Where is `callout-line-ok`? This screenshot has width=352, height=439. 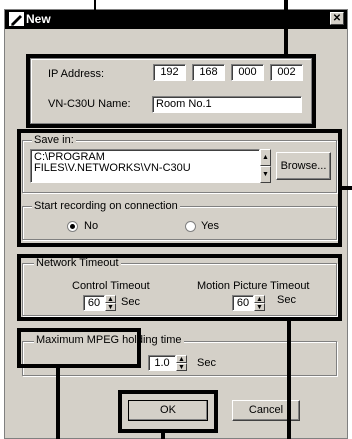
callout-line-ok is located at coordinates (163, 435).